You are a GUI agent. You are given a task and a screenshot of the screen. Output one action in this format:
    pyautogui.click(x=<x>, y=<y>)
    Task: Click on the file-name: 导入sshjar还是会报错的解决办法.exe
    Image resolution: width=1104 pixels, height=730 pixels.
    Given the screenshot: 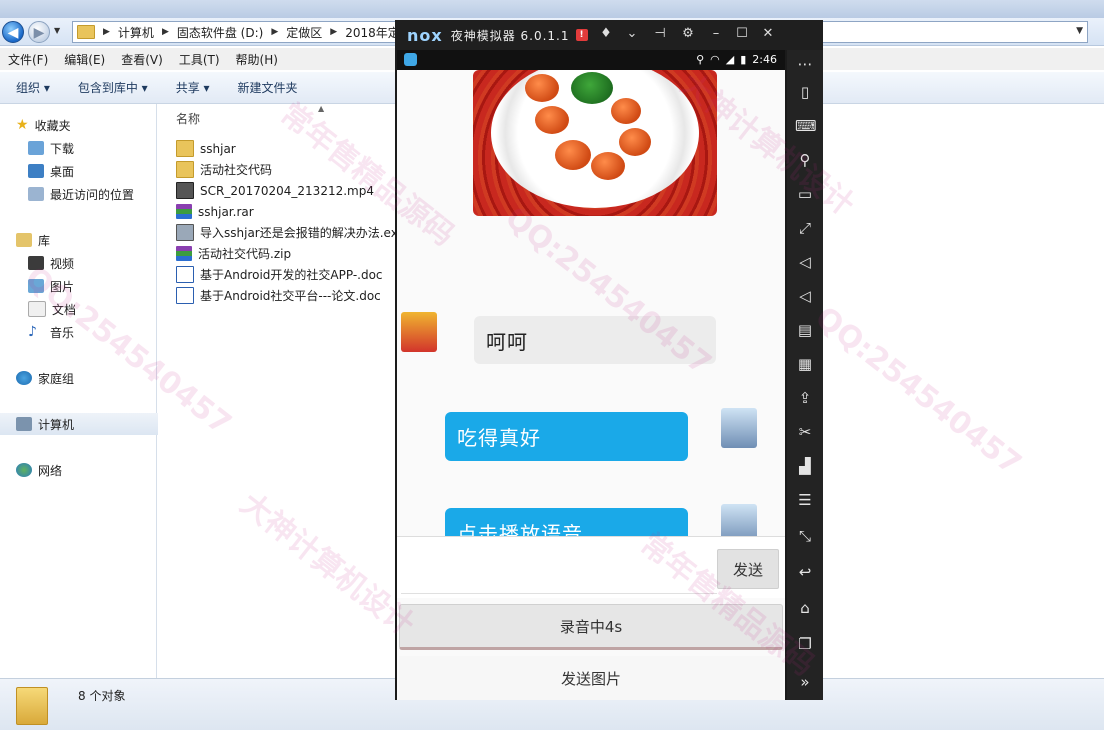 What is the action you would take?
    pyautogui.click(x=302, y=233)
    